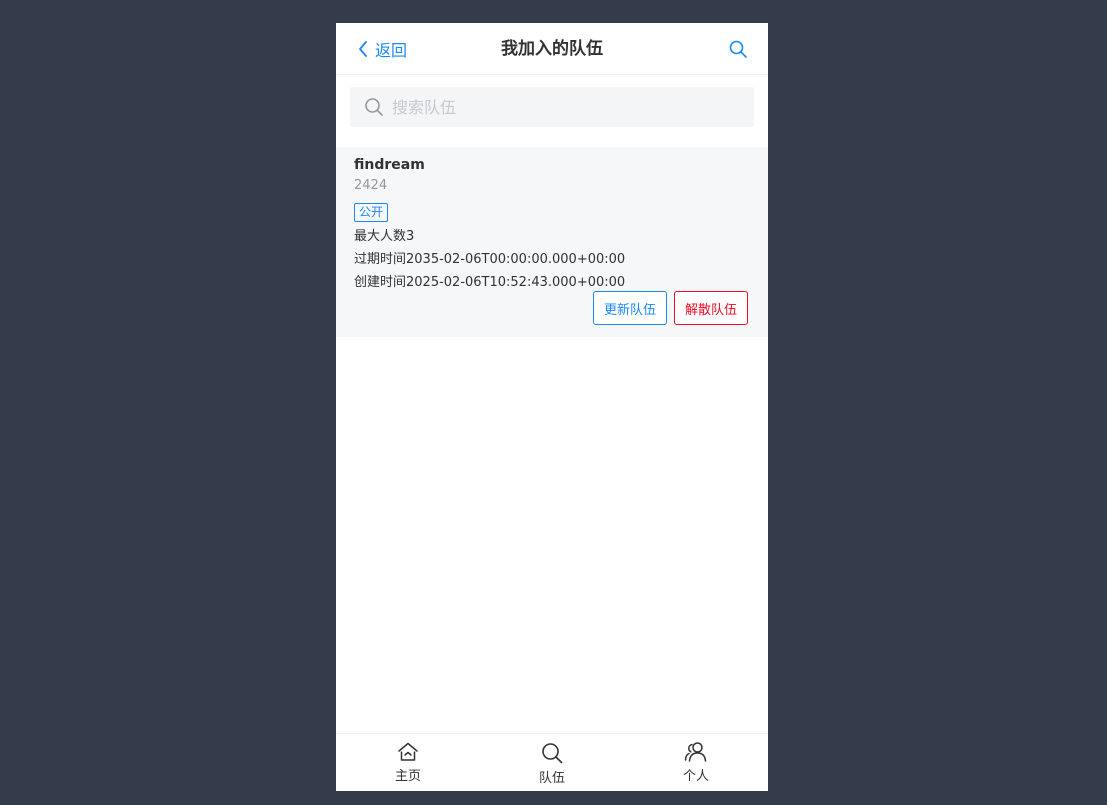  What do you see at coordinates (695, 776) in the screenshot?
I see `tab-profile-label: 个人` at bounding box center [695, 776].